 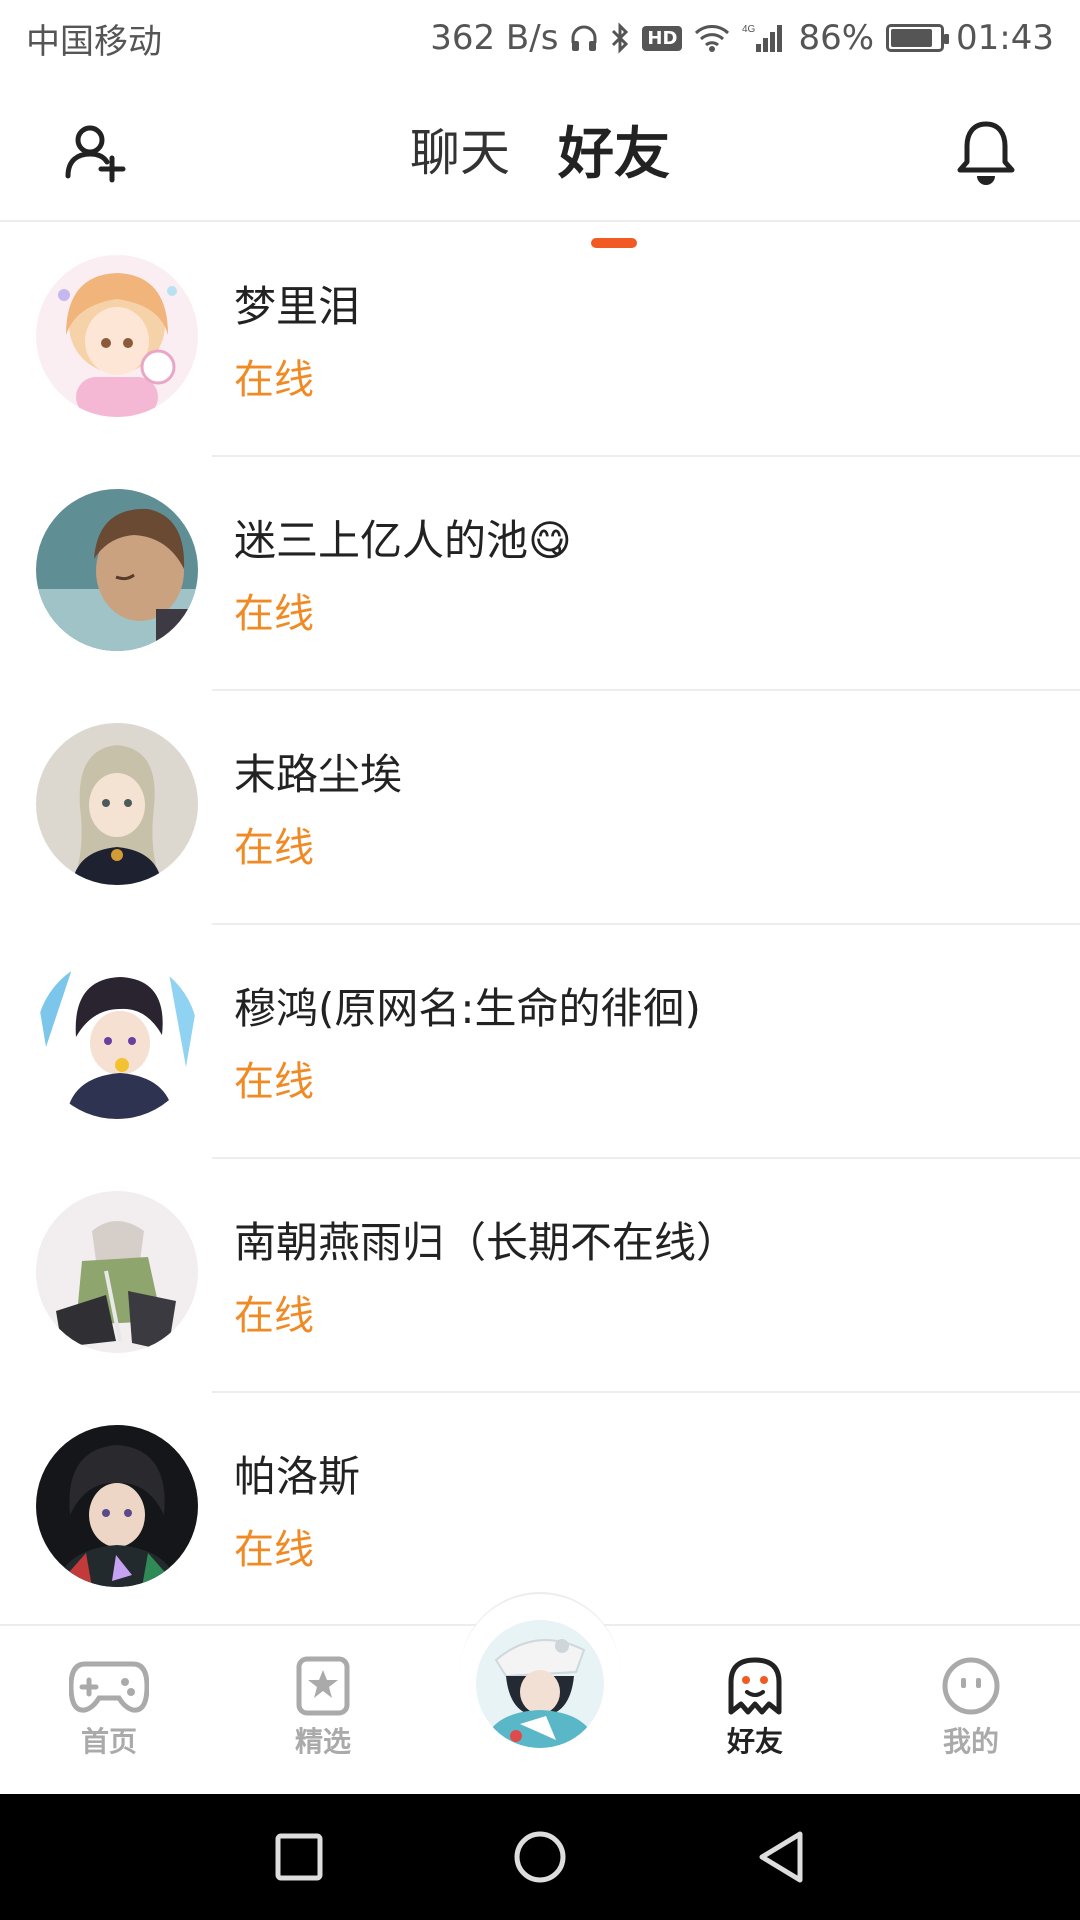 I want to click on add-friend-button, so click(x=96, y=152).